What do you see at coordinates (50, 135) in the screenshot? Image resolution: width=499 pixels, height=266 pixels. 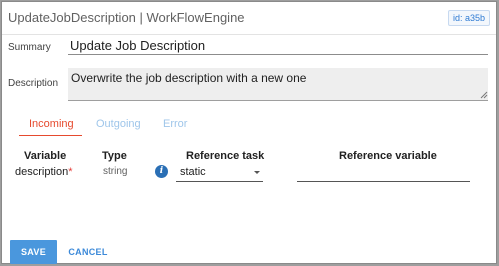 I see `active-tab-indicator` at bounding box center [50, 135].